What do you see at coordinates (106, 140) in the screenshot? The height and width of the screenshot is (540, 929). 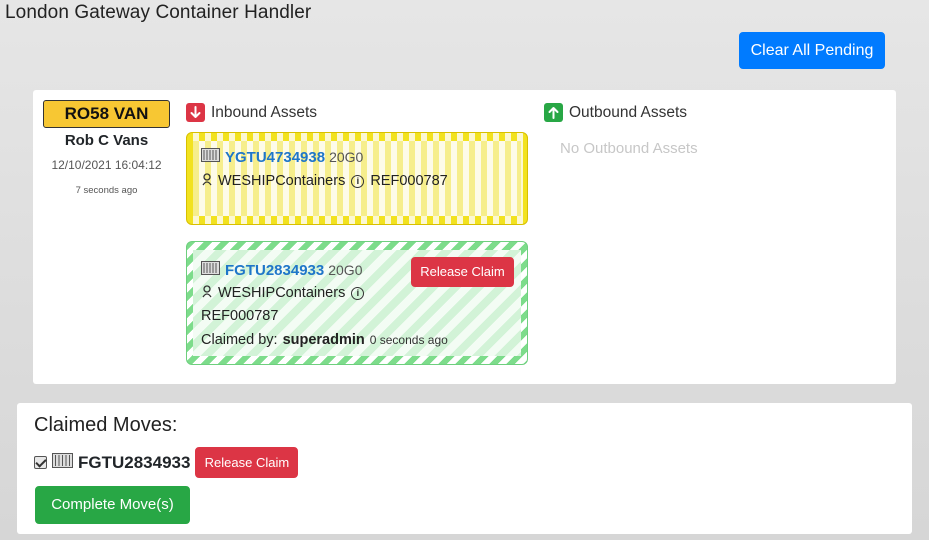 I see `driver-name: Rob C Vans` at bounding box center [106, 140].